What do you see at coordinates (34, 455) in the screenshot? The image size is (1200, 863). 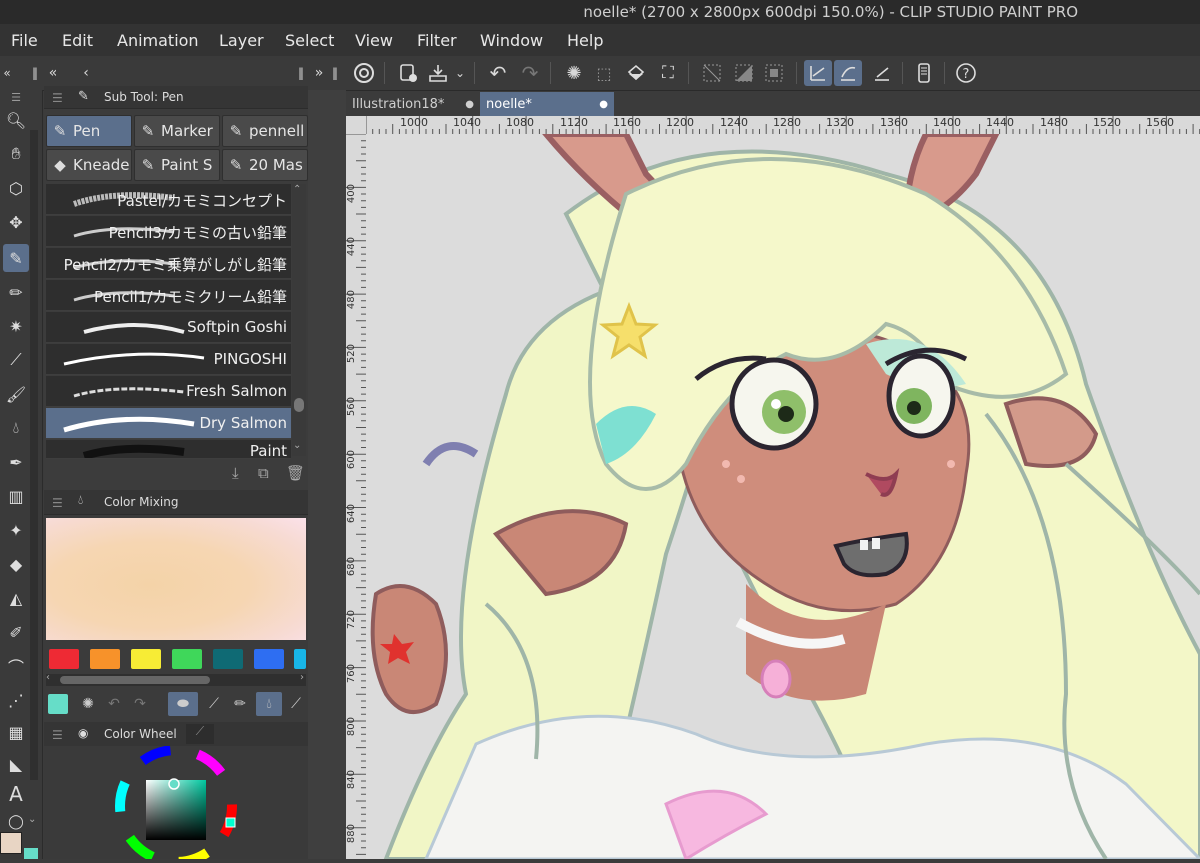 I see `tool-scrollbar` at bounding box center [34, 455].